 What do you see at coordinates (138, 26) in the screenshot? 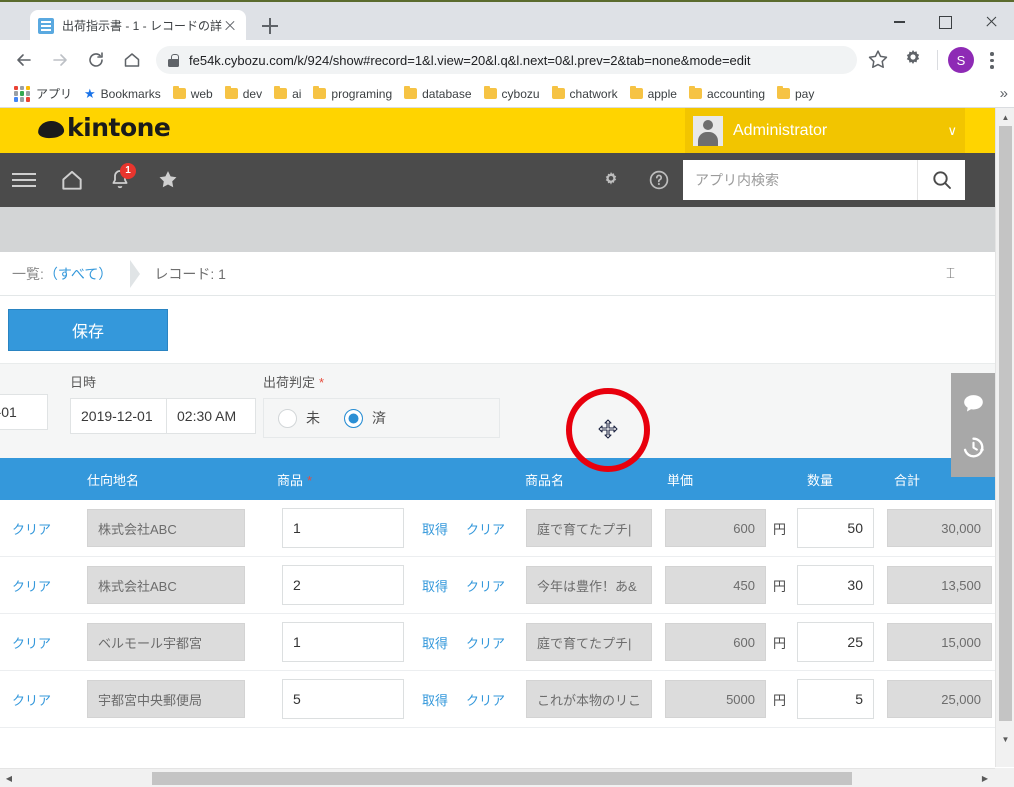
I see `browser-tab: 出荷指示書 - 1 - レコードの詳細` at bounding box center [138, 26].